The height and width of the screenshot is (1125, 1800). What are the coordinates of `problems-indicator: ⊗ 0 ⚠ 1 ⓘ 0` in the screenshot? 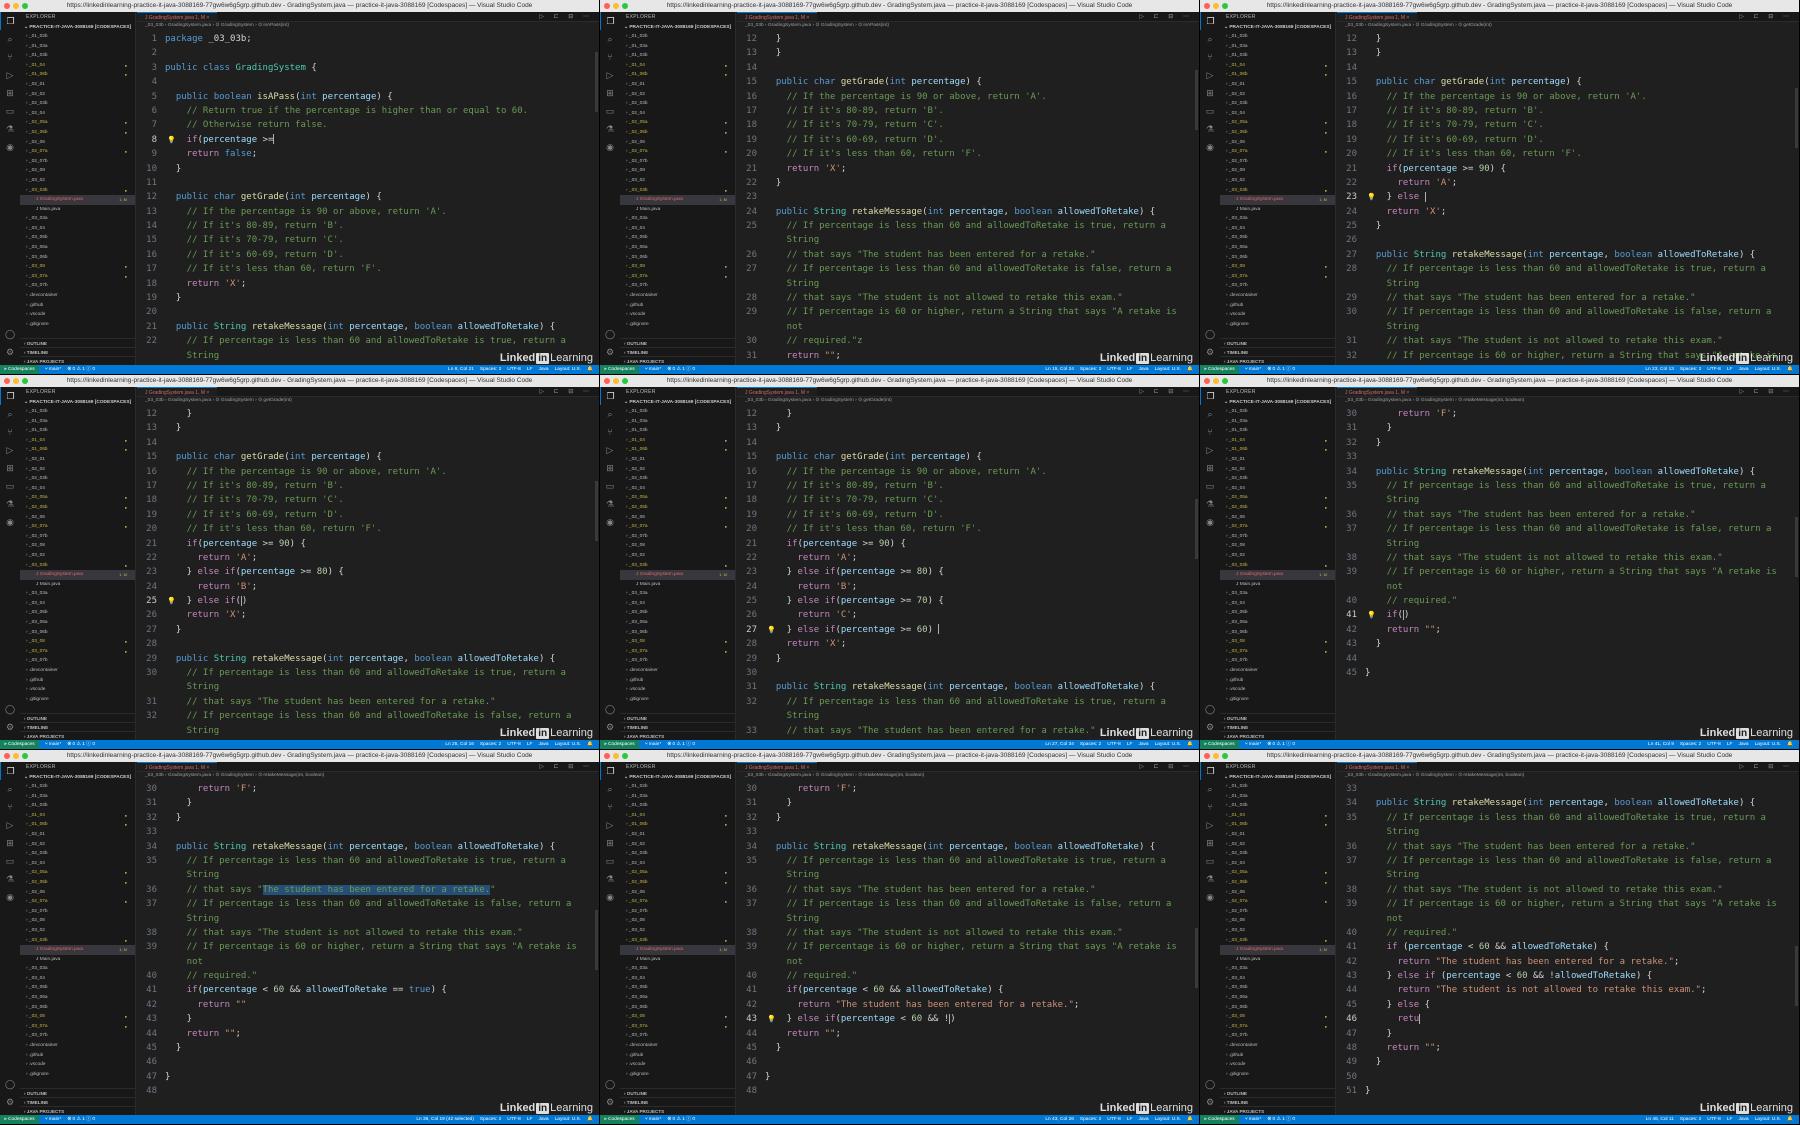 It's located at (81, 744).